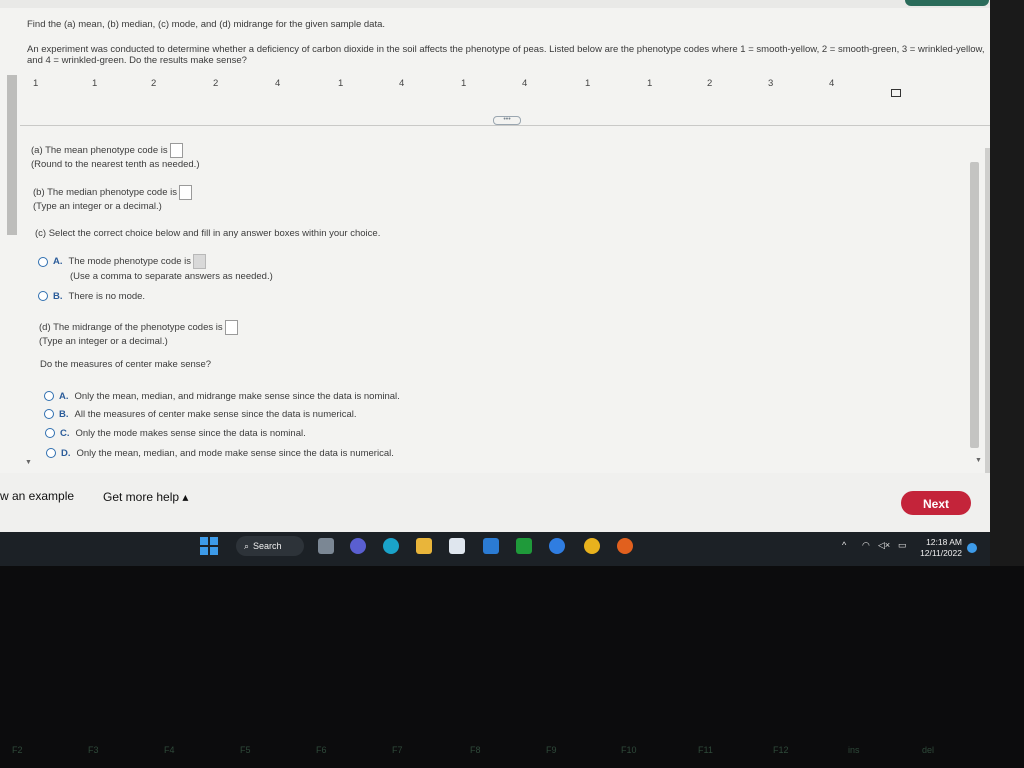 Image resolution: width=1024 pixels, height=768 pixels. I want to click on key-label: F5, so click(245, 750).